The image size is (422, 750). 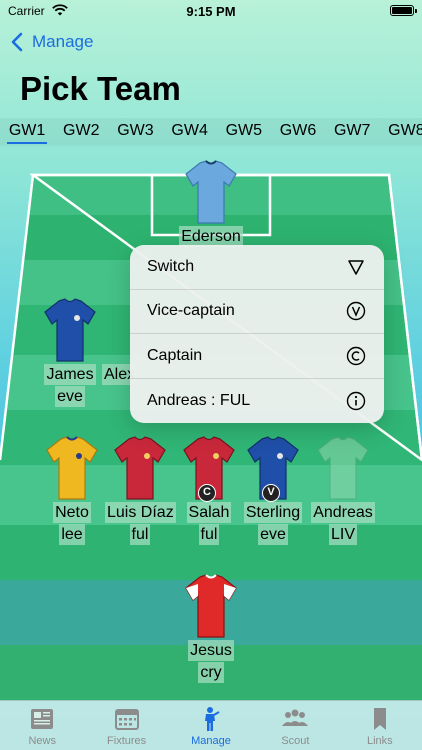 I want to click on tab-scout: Scout, so click(x=295, y=725).